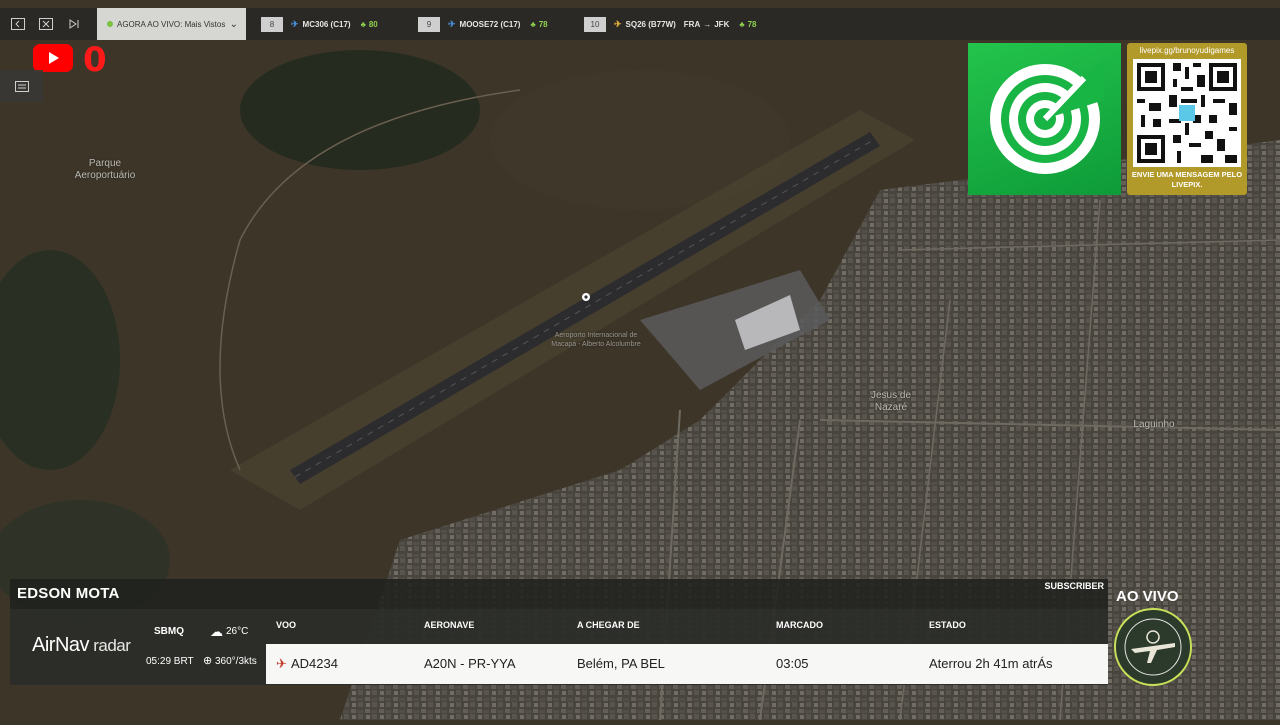 The height and width of the screenshot is (725, 1280). Describe the element at coordinates (559, 594) in the screenshot. I see `streamer-bar: EDSON MOTA SUBSCRIBER` at that location.